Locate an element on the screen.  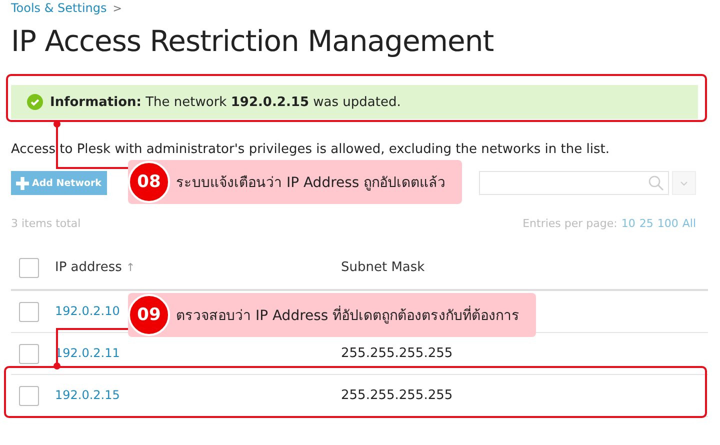
search-field is located at coordinates (574, 183).